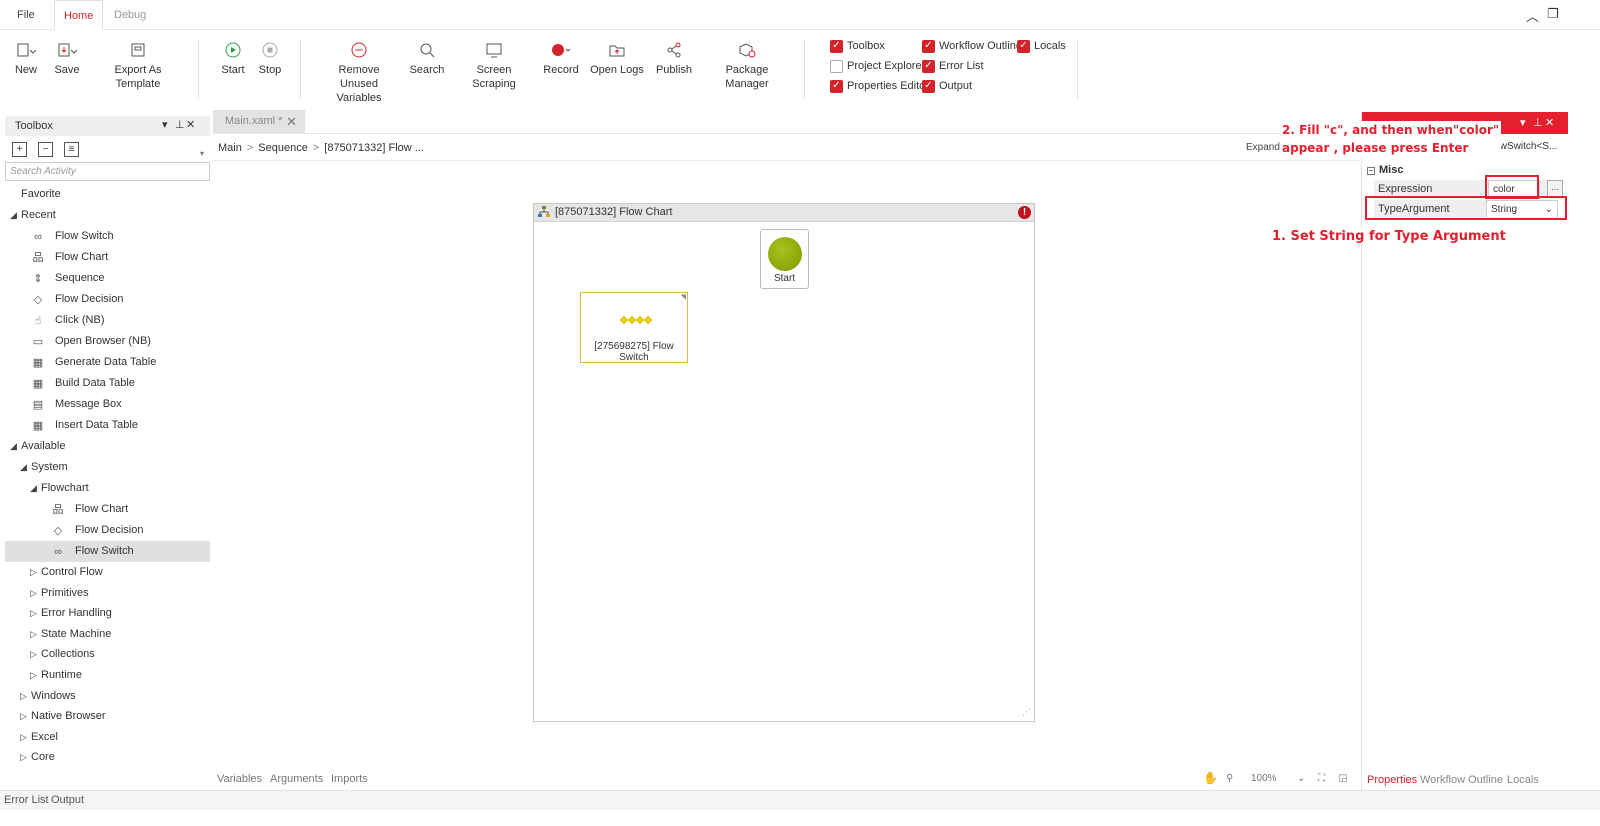 The image size is (1600, 826). Describe the element at coordinates (107, 404) in the screenshot. I see `toolbox-item: ▤ Message Box` at that location.